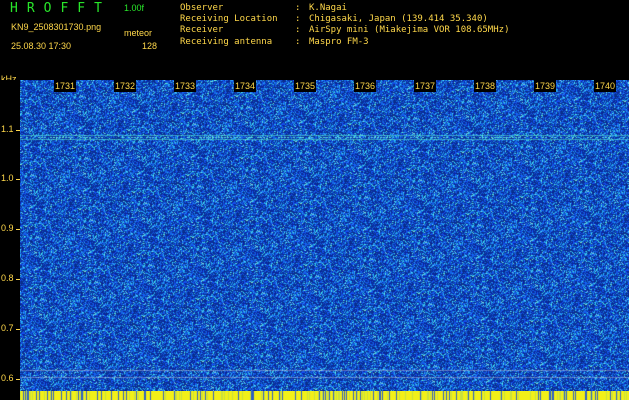 This screenshot has width=629, height=400. What do you see at coordinates (409, 30) in the screenshot?
I see `info-value: AirSpy mini (Miakejima VOR 108.65MHz)` at bounding box center [409, 30].